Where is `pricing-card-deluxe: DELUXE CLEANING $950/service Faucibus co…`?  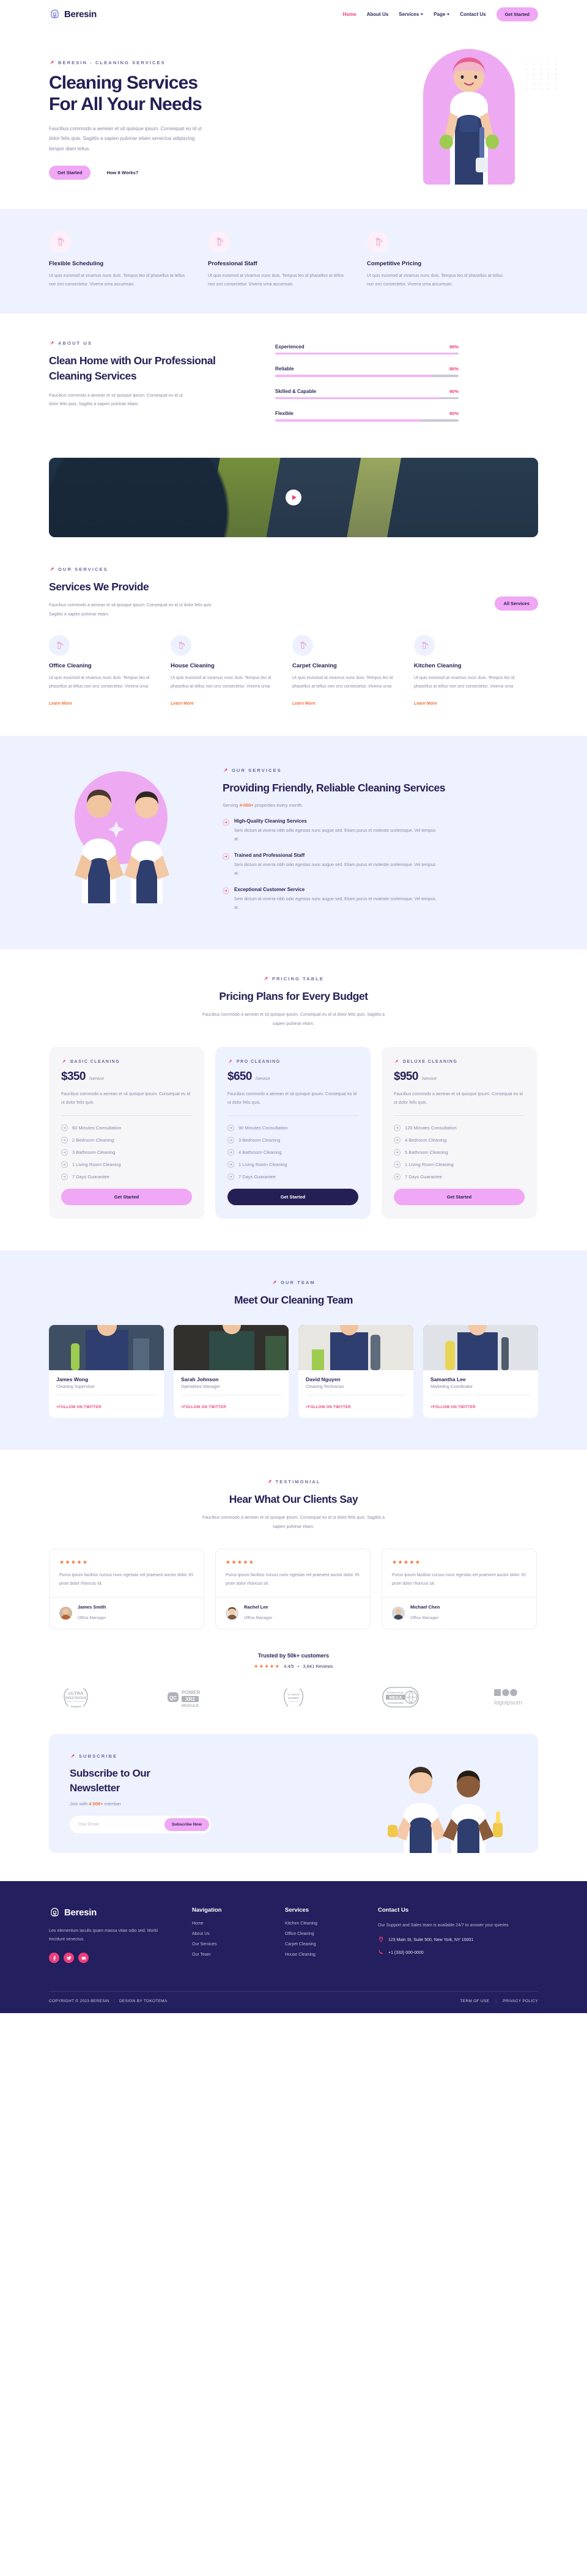 pricing-card-deluxe: DELUXE CLEANING $950/service Faucibus co… is located at coordinates (459, 1133).